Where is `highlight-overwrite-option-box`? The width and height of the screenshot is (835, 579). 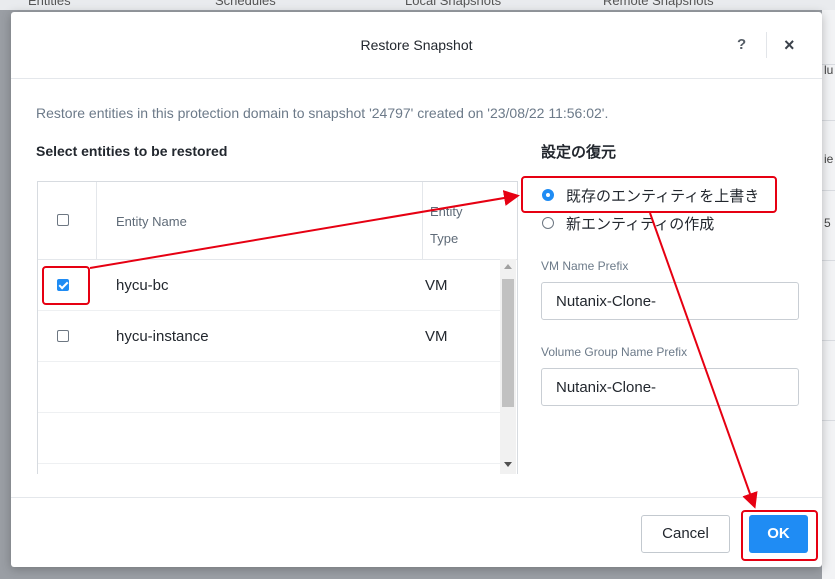
highlight-overwrite-option-box is located at coordinates (649, 194).